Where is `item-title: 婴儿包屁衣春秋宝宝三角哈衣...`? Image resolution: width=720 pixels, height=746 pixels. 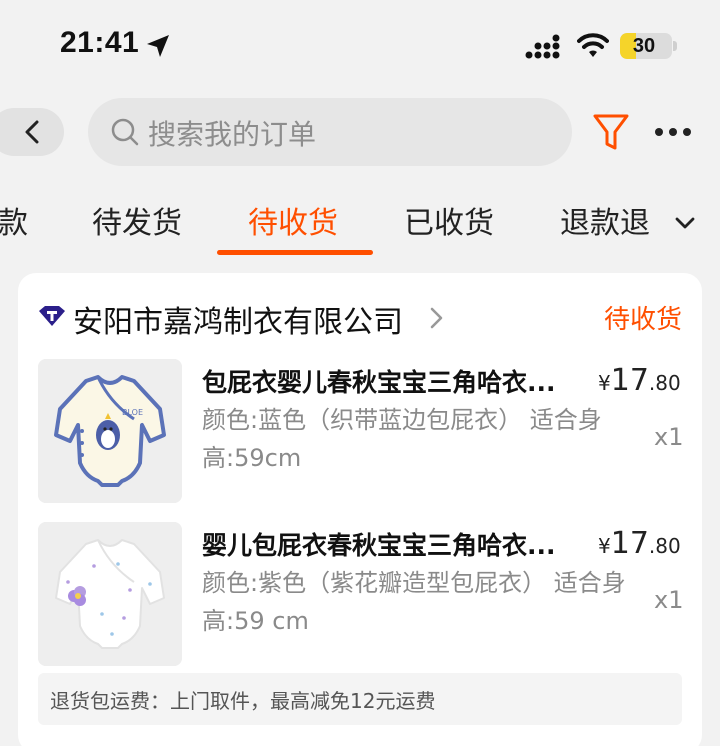
item-title: 婴儿包屁衣春秋宝宝三角哈衣... is located at coordinates (384, 544).